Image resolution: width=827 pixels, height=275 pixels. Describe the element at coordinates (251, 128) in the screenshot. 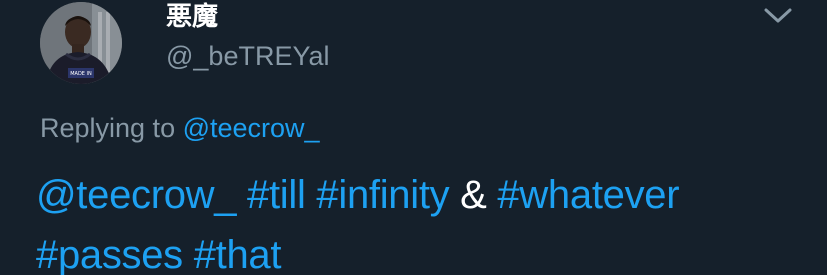

I see `replying-to-mention: @teecrow_` at that location.